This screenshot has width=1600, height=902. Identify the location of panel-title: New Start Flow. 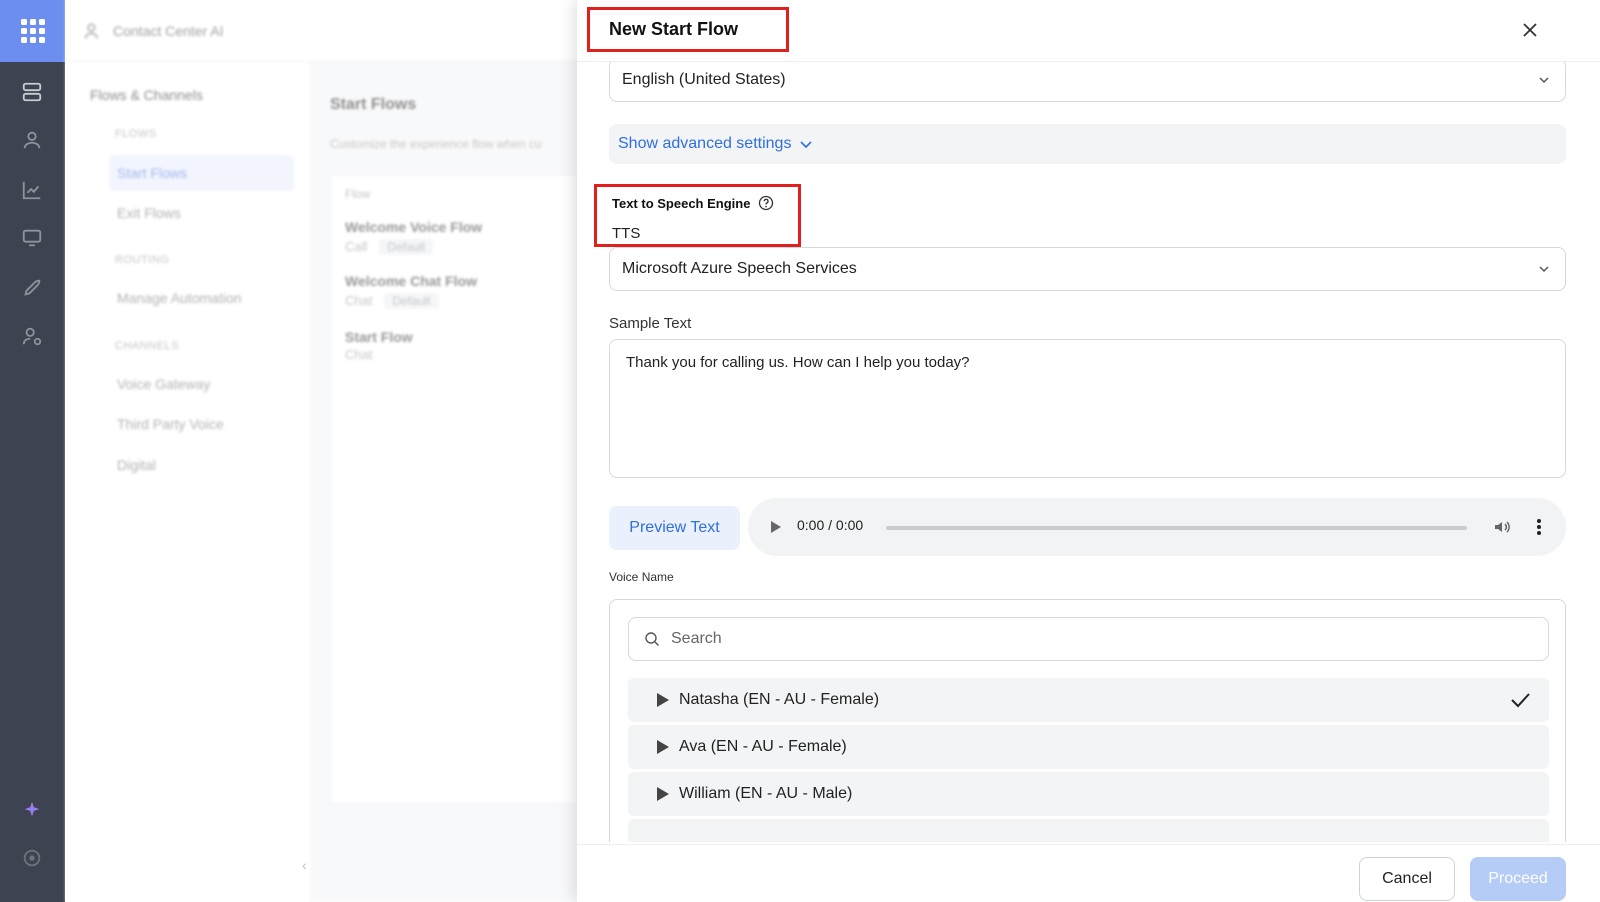
(674, 29).